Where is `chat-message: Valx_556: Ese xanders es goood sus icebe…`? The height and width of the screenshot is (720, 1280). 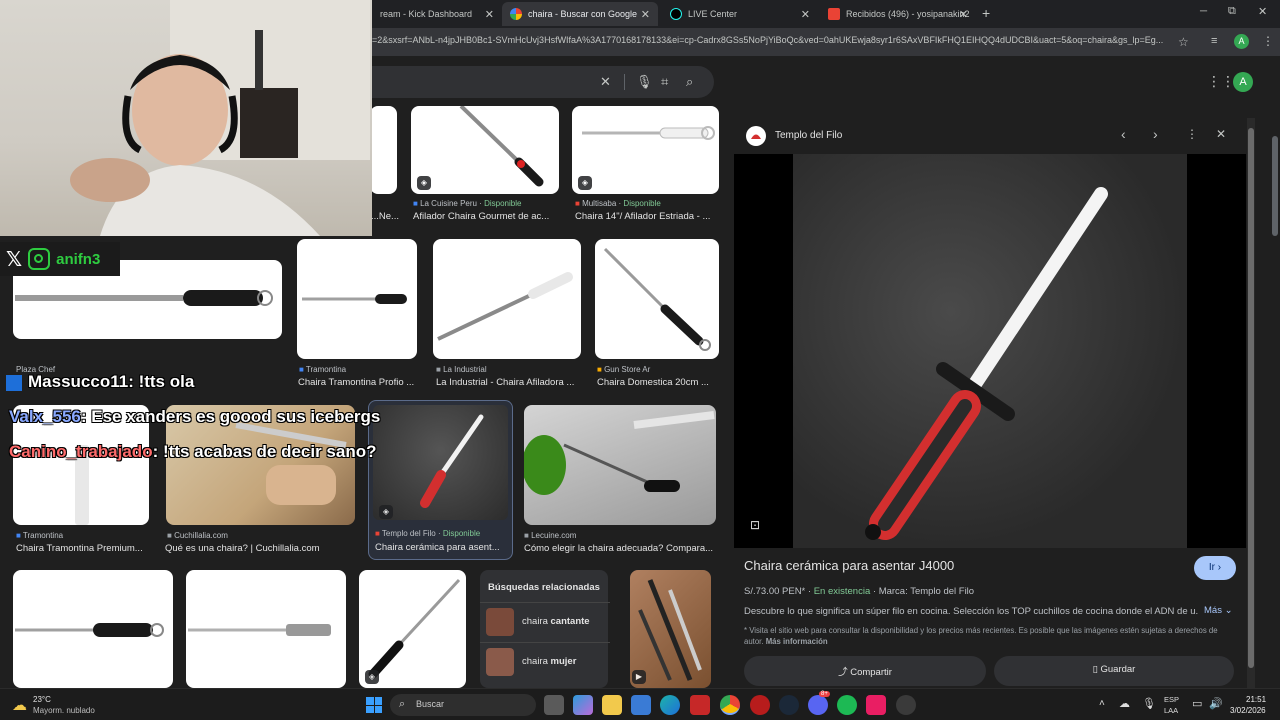
chat-message: Valx_556: Ese xanders es goood sus icebe… is located at coordinates (194, 417).